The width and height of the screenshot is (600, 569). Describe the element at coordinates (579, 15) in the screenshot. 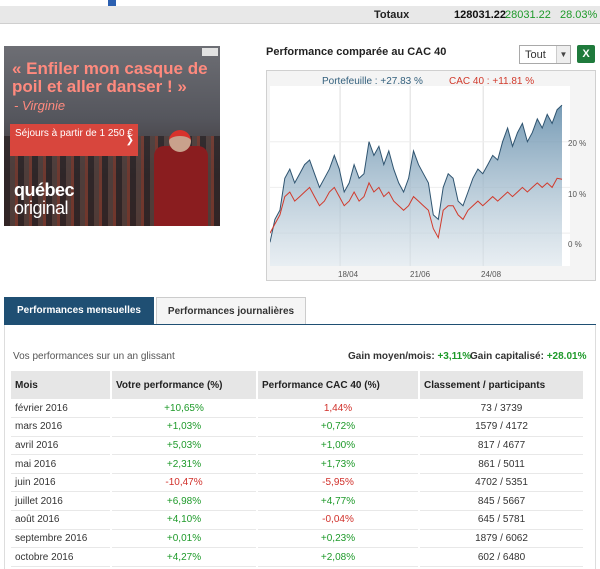

I see `totals-percent: 28.03%` at that location.